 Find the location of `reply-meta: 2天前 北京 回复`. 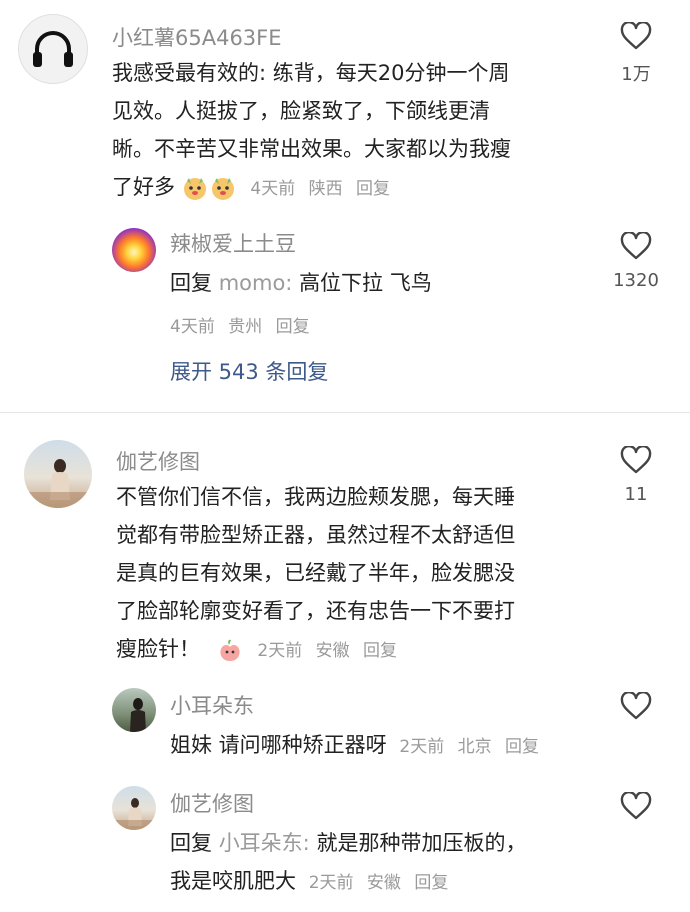

reply-meta: 2天前 北京 回复 is located at coordinates (473, 747).